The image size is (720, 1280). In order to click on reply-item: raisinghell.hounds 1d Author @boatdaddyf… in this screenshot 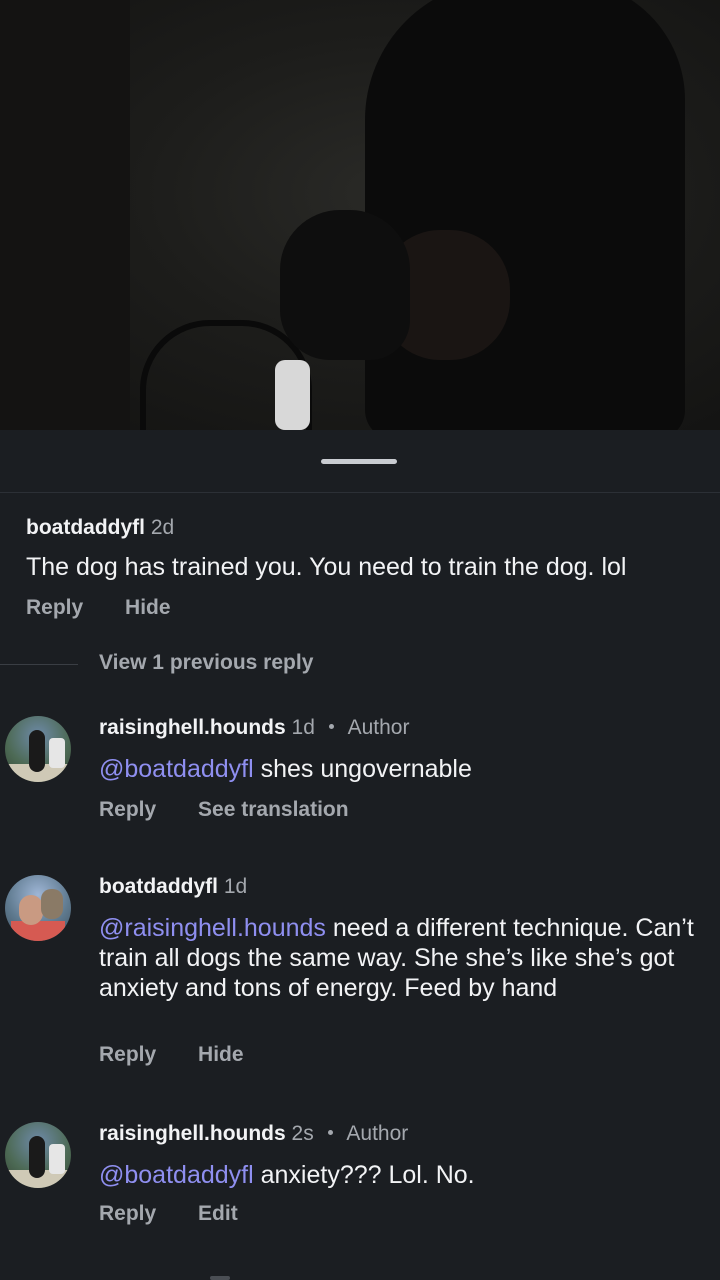, I will do `click(360, 776)`.